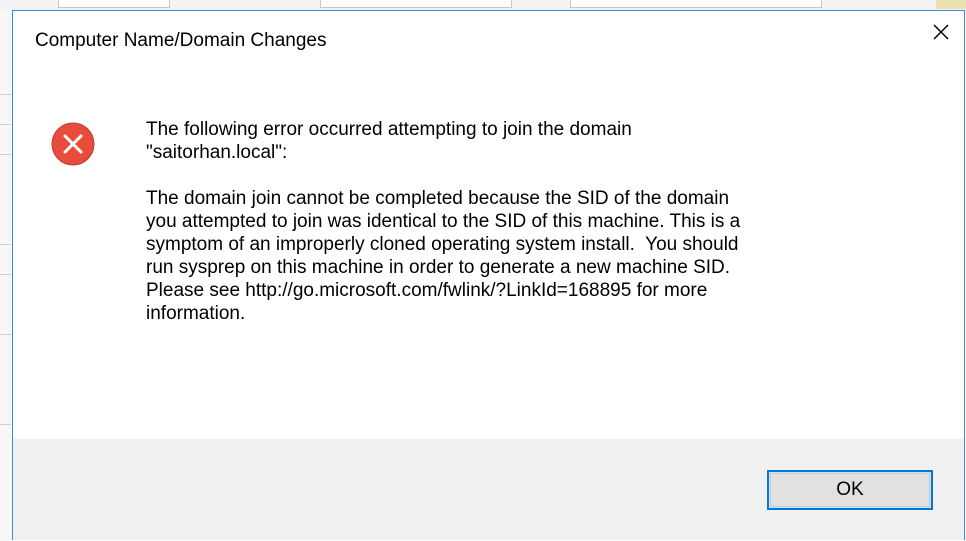 This screenshot has width=966, height=541. Describe the element at coordinates (181, 40) in the screenshot. I see `dialog-title: Computer Name/Domain Changes` at that location.